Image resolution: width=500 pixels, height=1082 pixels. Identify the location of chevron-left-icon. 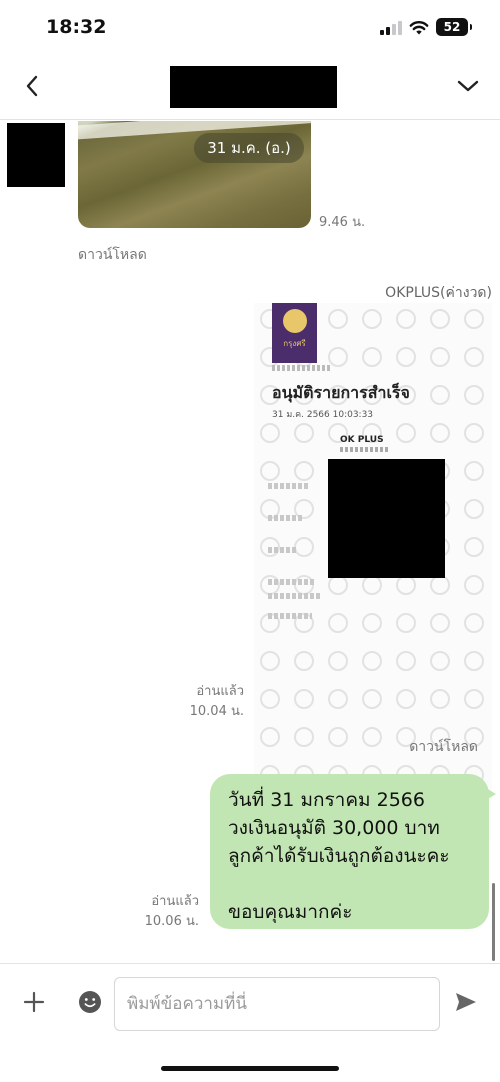
(32, 86).